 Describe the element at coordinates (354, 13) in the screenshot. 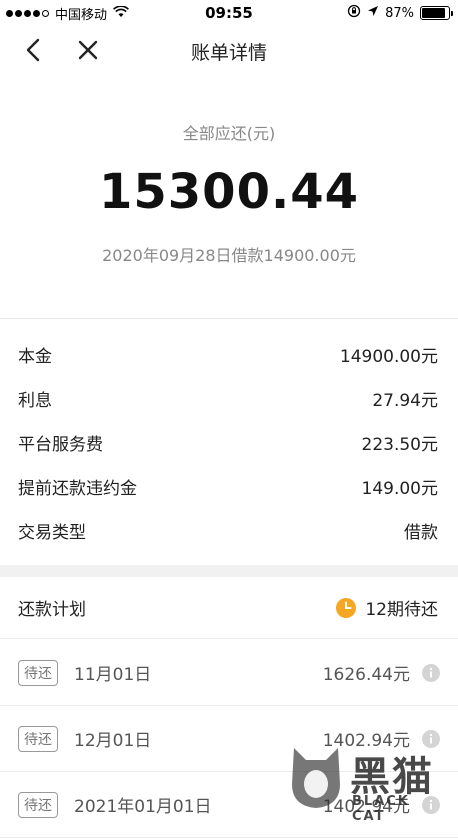

I see `orientation-lock-icon` at that location.